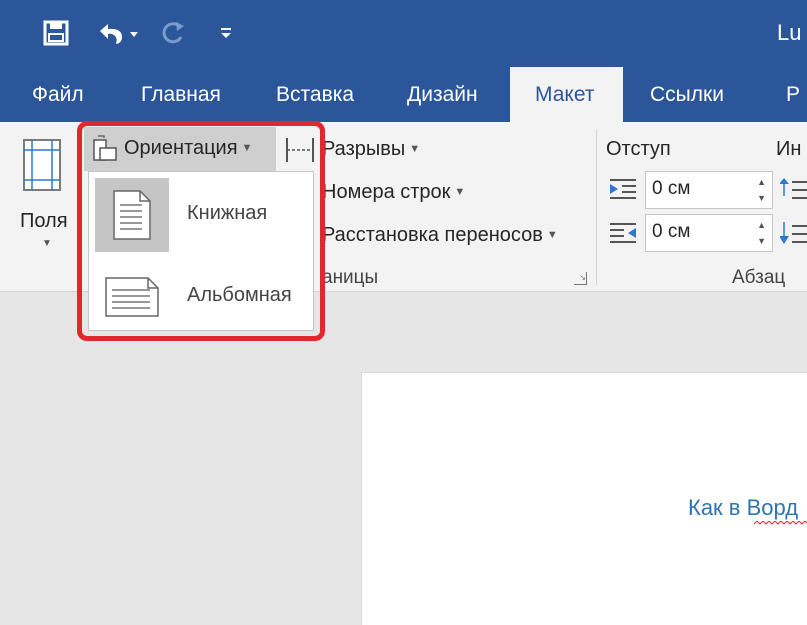 The width and height of the screenshot is (807, 625). What do you see at coordinates (580, 278) in the screenshot?
I see `page-setup-launcher-icon: ↘` at bounding box center [580, 278].